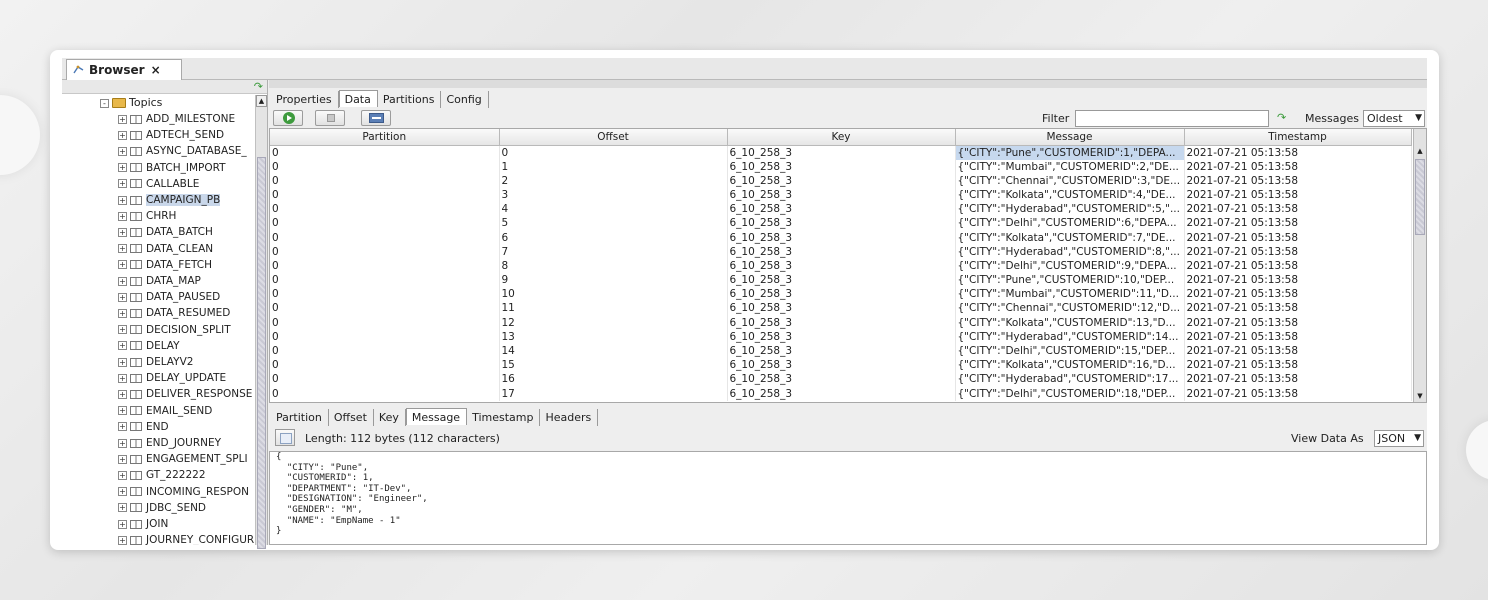  Describe the element at coordinates (183, 459) in the screenshot. I see `tree-item-topic: + ENGAGEMENT_SPLI` at that location.